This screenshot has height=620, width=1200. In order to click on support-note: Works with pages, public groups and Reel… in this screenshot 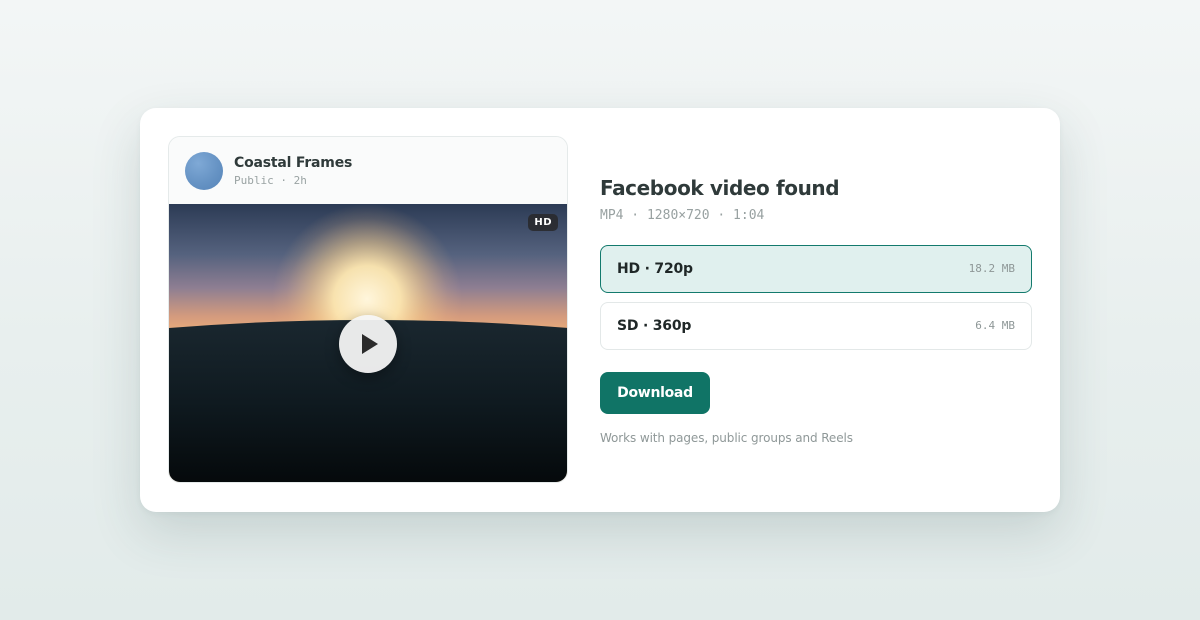, I will do `click(726, 438)`.